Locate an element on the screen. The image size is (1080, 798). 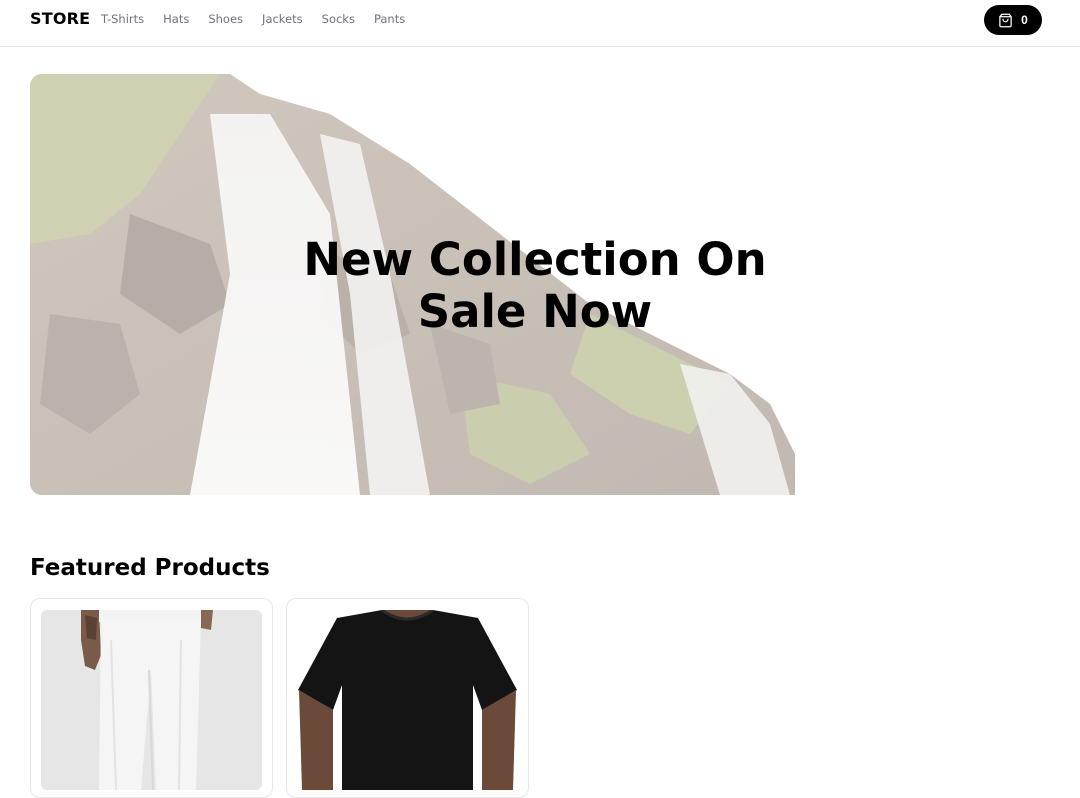
cart-count: 0 is located at coordinates (1024, 20).